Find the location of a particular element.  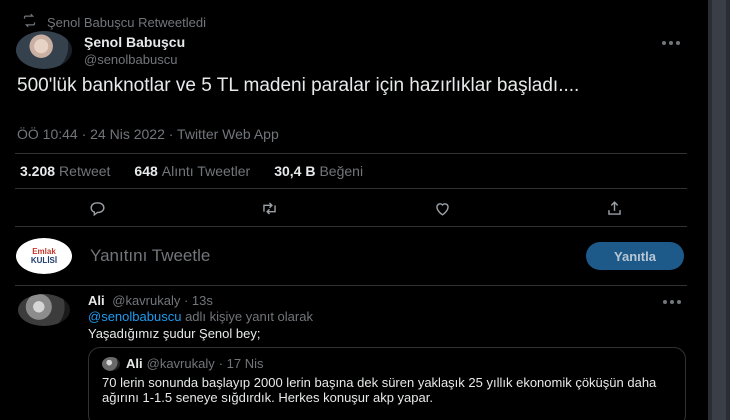

user-avatar: Emlak KULİSİ is located at coordinates (44, 256).